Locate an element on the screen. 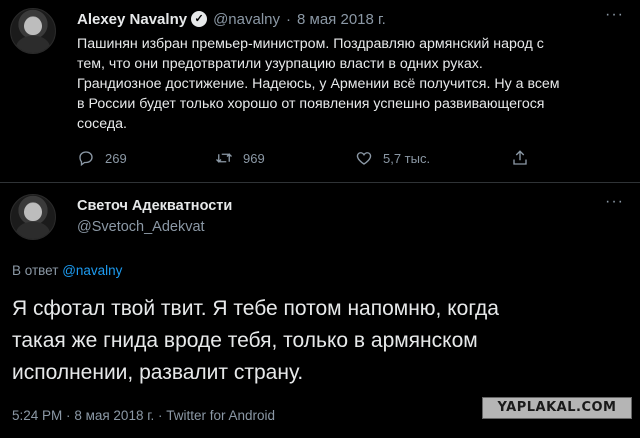  heart-icon is located at coordinates (364, 158).